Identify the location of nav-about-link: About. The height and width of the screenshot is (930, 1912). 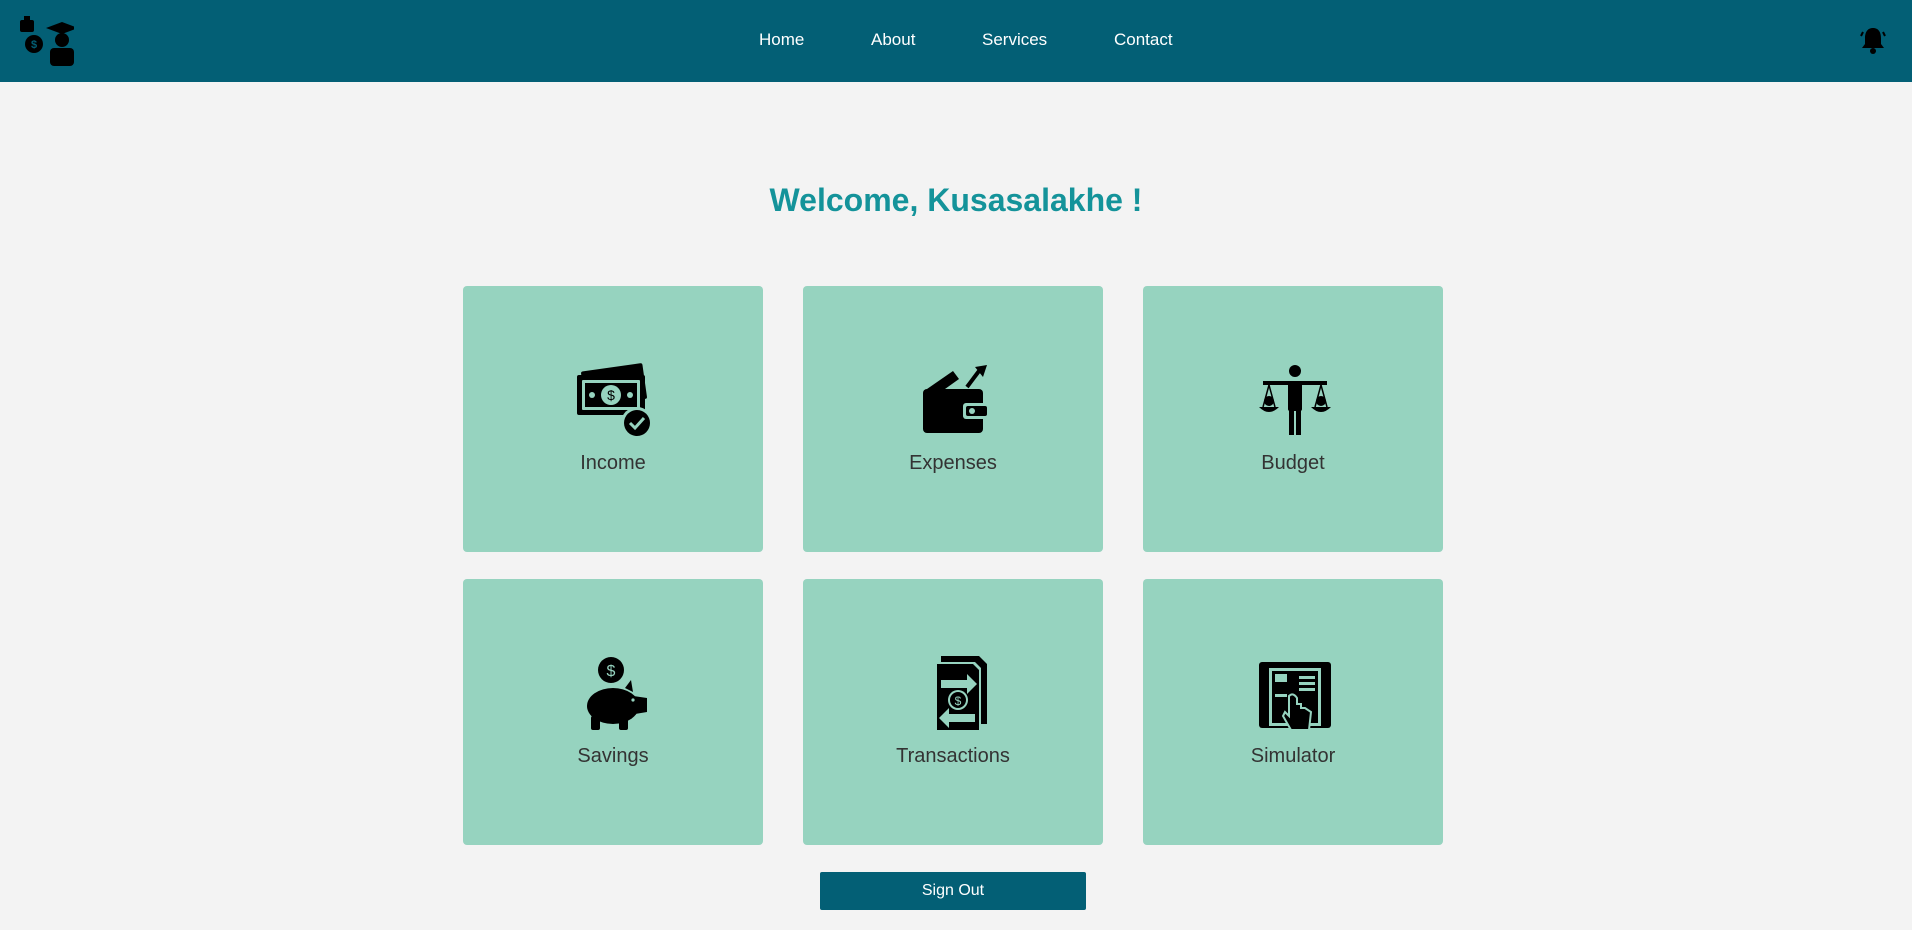
(893, 40).